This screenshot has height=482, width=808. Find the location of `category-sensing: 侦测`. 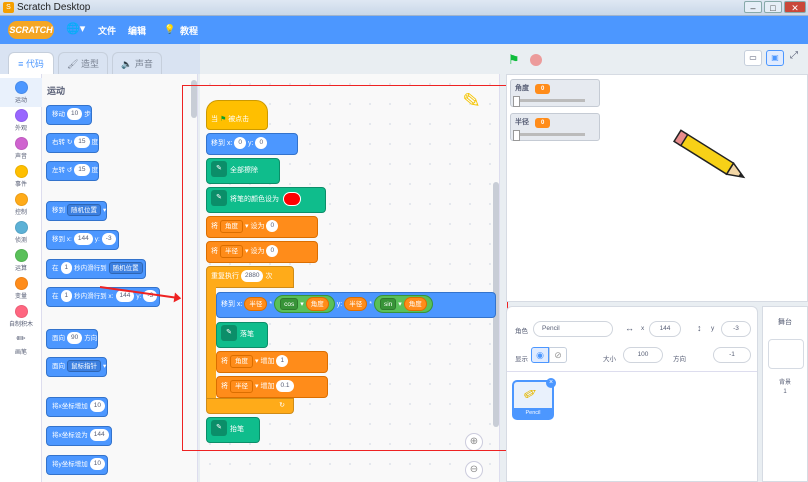

category-sensing: 侦测 is located at coordinates (21, 232).